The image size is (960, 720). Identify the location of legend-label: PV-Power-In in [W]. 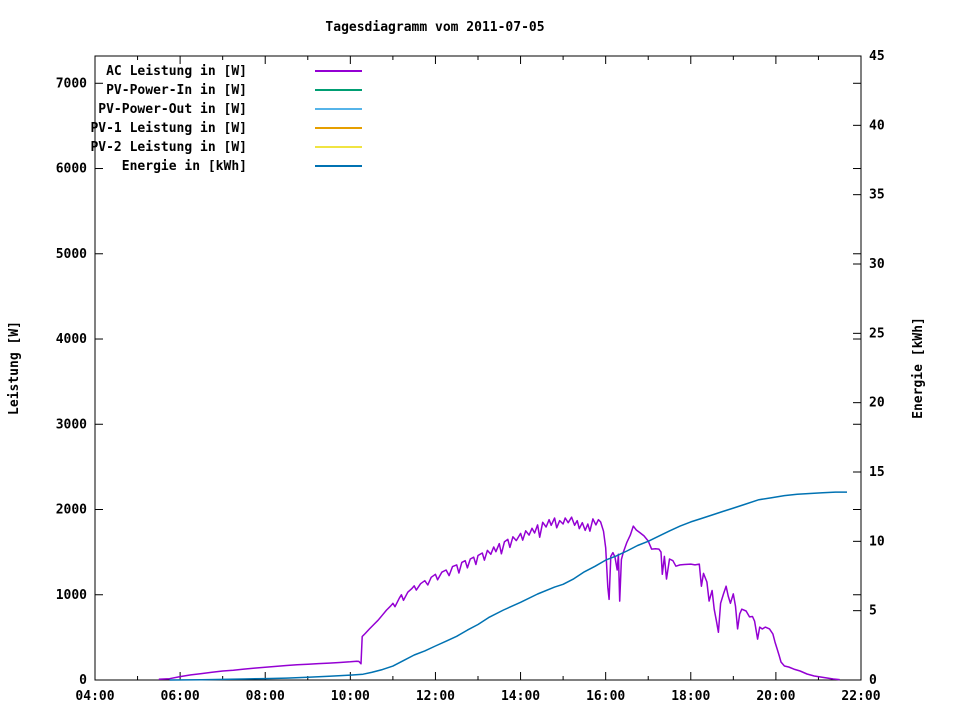
(176, 90).